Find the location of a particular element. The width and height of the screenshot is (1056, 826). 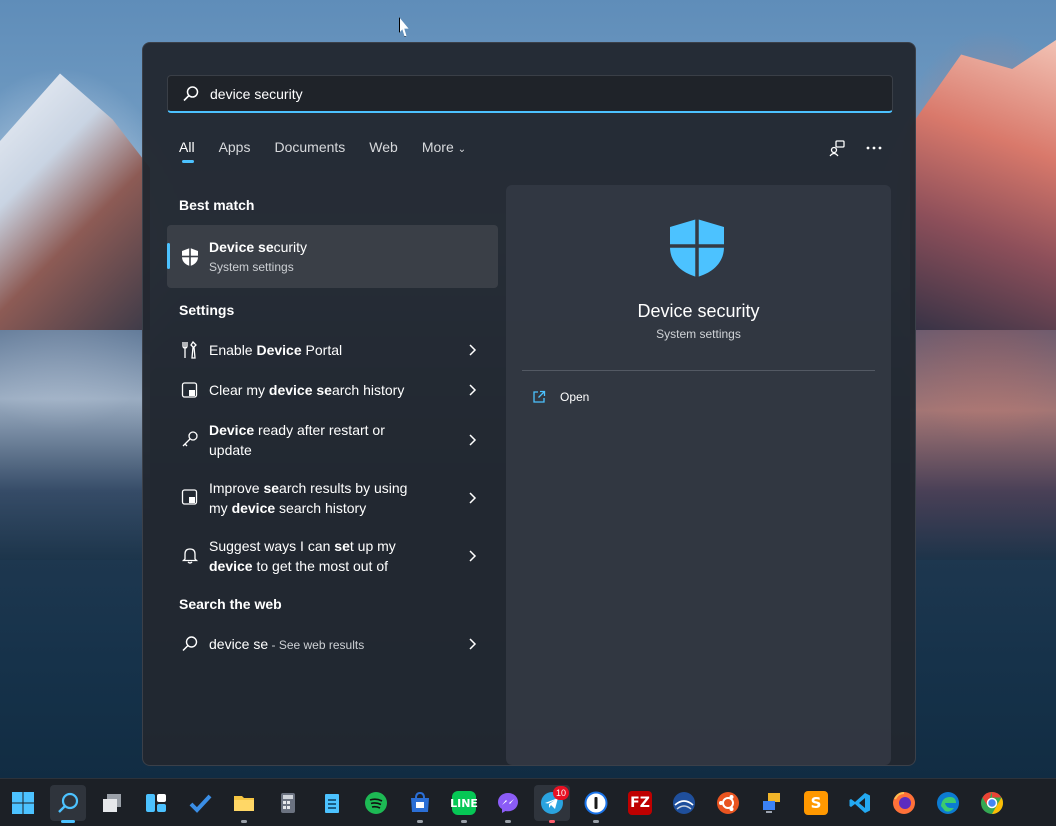

settings-item-text-segment: arch history is located at coordinates (368, 390).